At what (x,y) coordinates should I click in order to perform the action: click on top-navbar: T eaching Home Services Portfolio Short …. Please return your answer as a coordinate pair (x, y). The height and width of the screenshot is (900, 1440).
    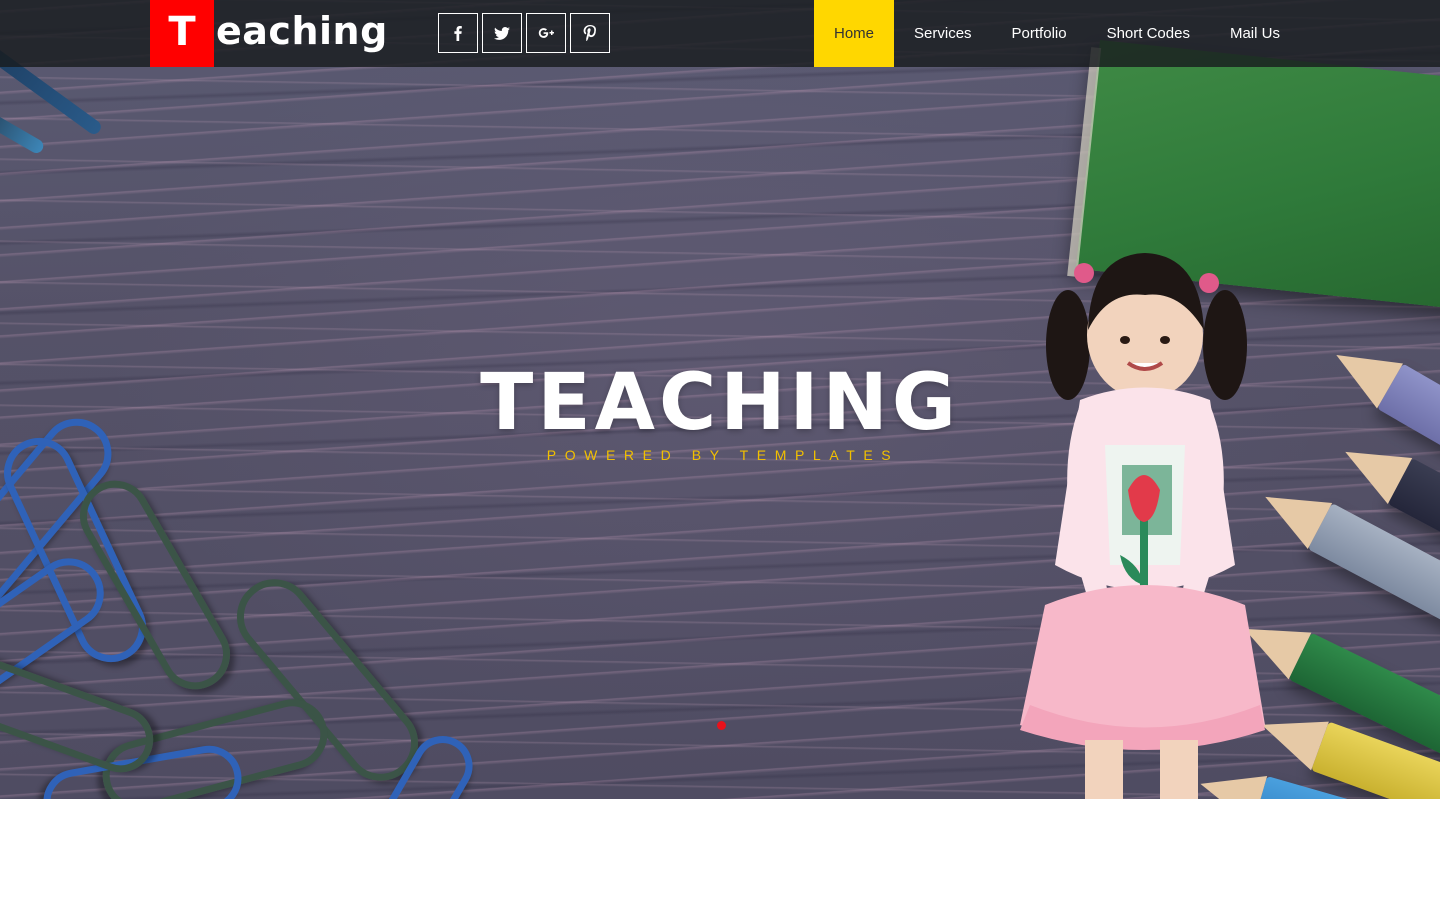
    Looking at the image, I should click on (720, 33).